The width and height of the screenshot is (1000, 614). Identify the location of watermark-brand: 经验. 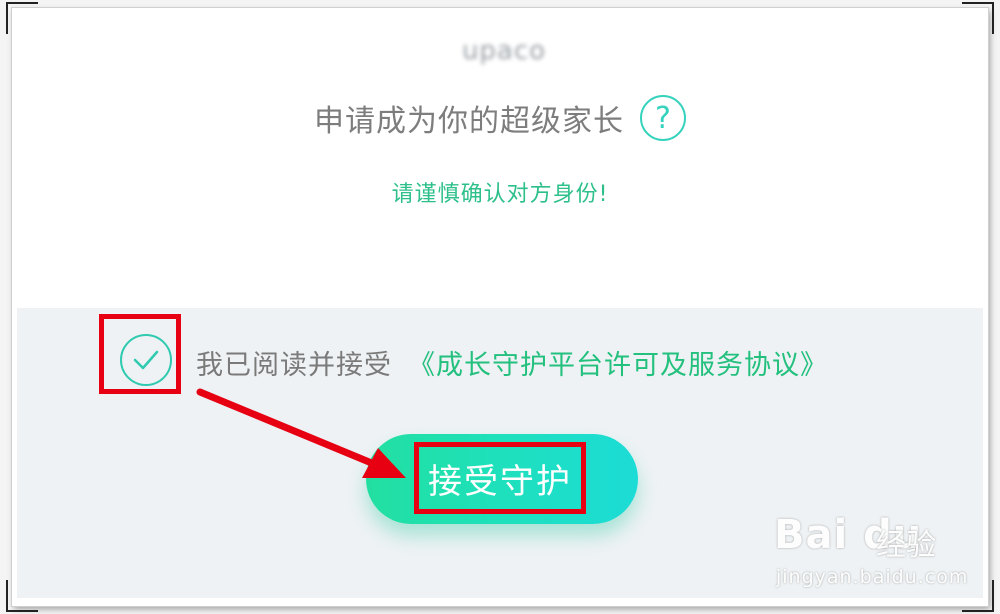
(906, 545).